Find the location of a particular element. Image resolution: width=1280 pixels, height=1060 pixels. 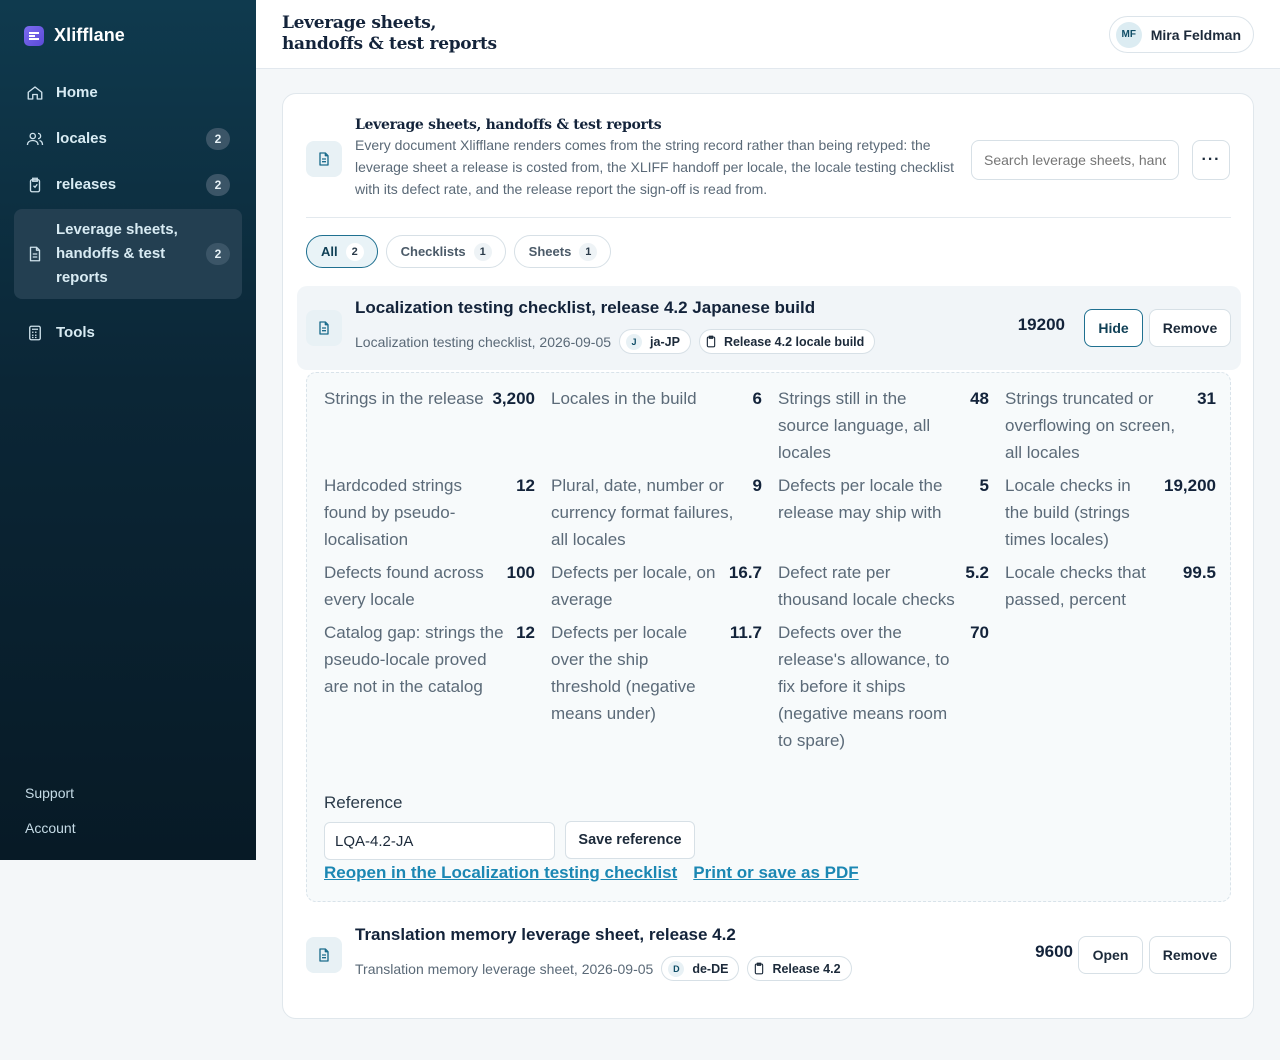

sidebar-footer: Support Account is located at coordinates (50, 817).